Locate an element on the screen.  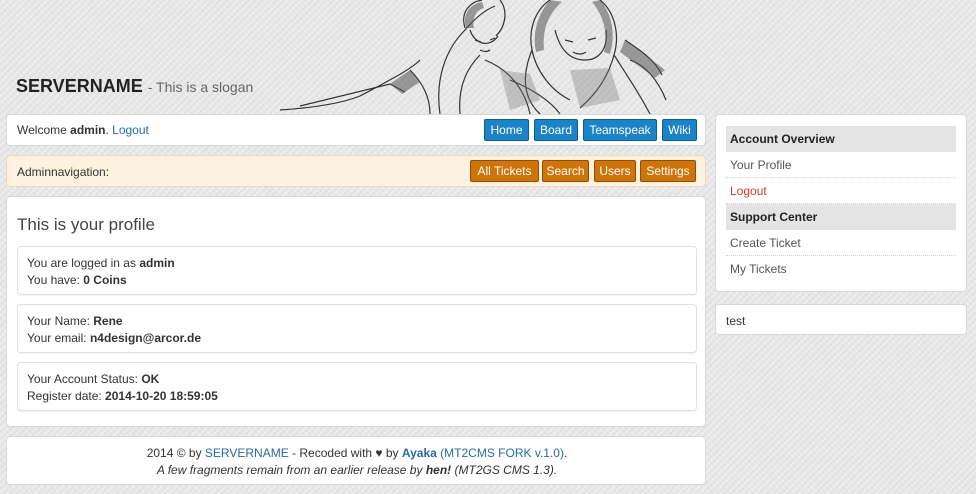
footer-text: (MT2GS CMS 1.3). is located at coordinates (504, 470).